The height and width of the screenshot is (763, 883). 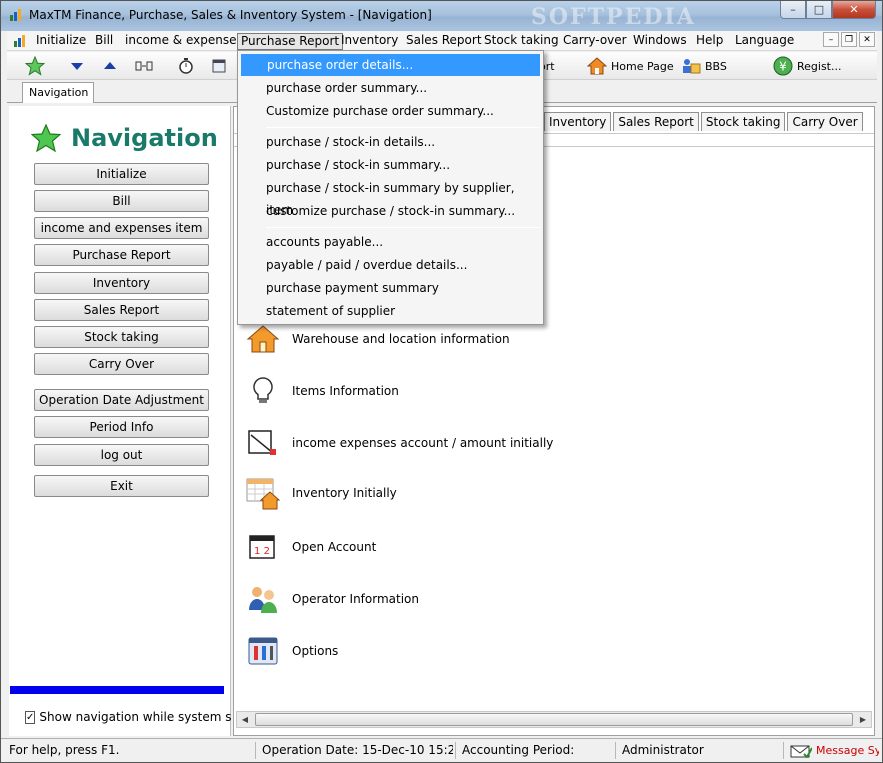 What do you see at coordinates (401, 339) in the screenshot?
I see `entry-warehouse-label: Warehouse and location information` at bounding box center [401, 339].